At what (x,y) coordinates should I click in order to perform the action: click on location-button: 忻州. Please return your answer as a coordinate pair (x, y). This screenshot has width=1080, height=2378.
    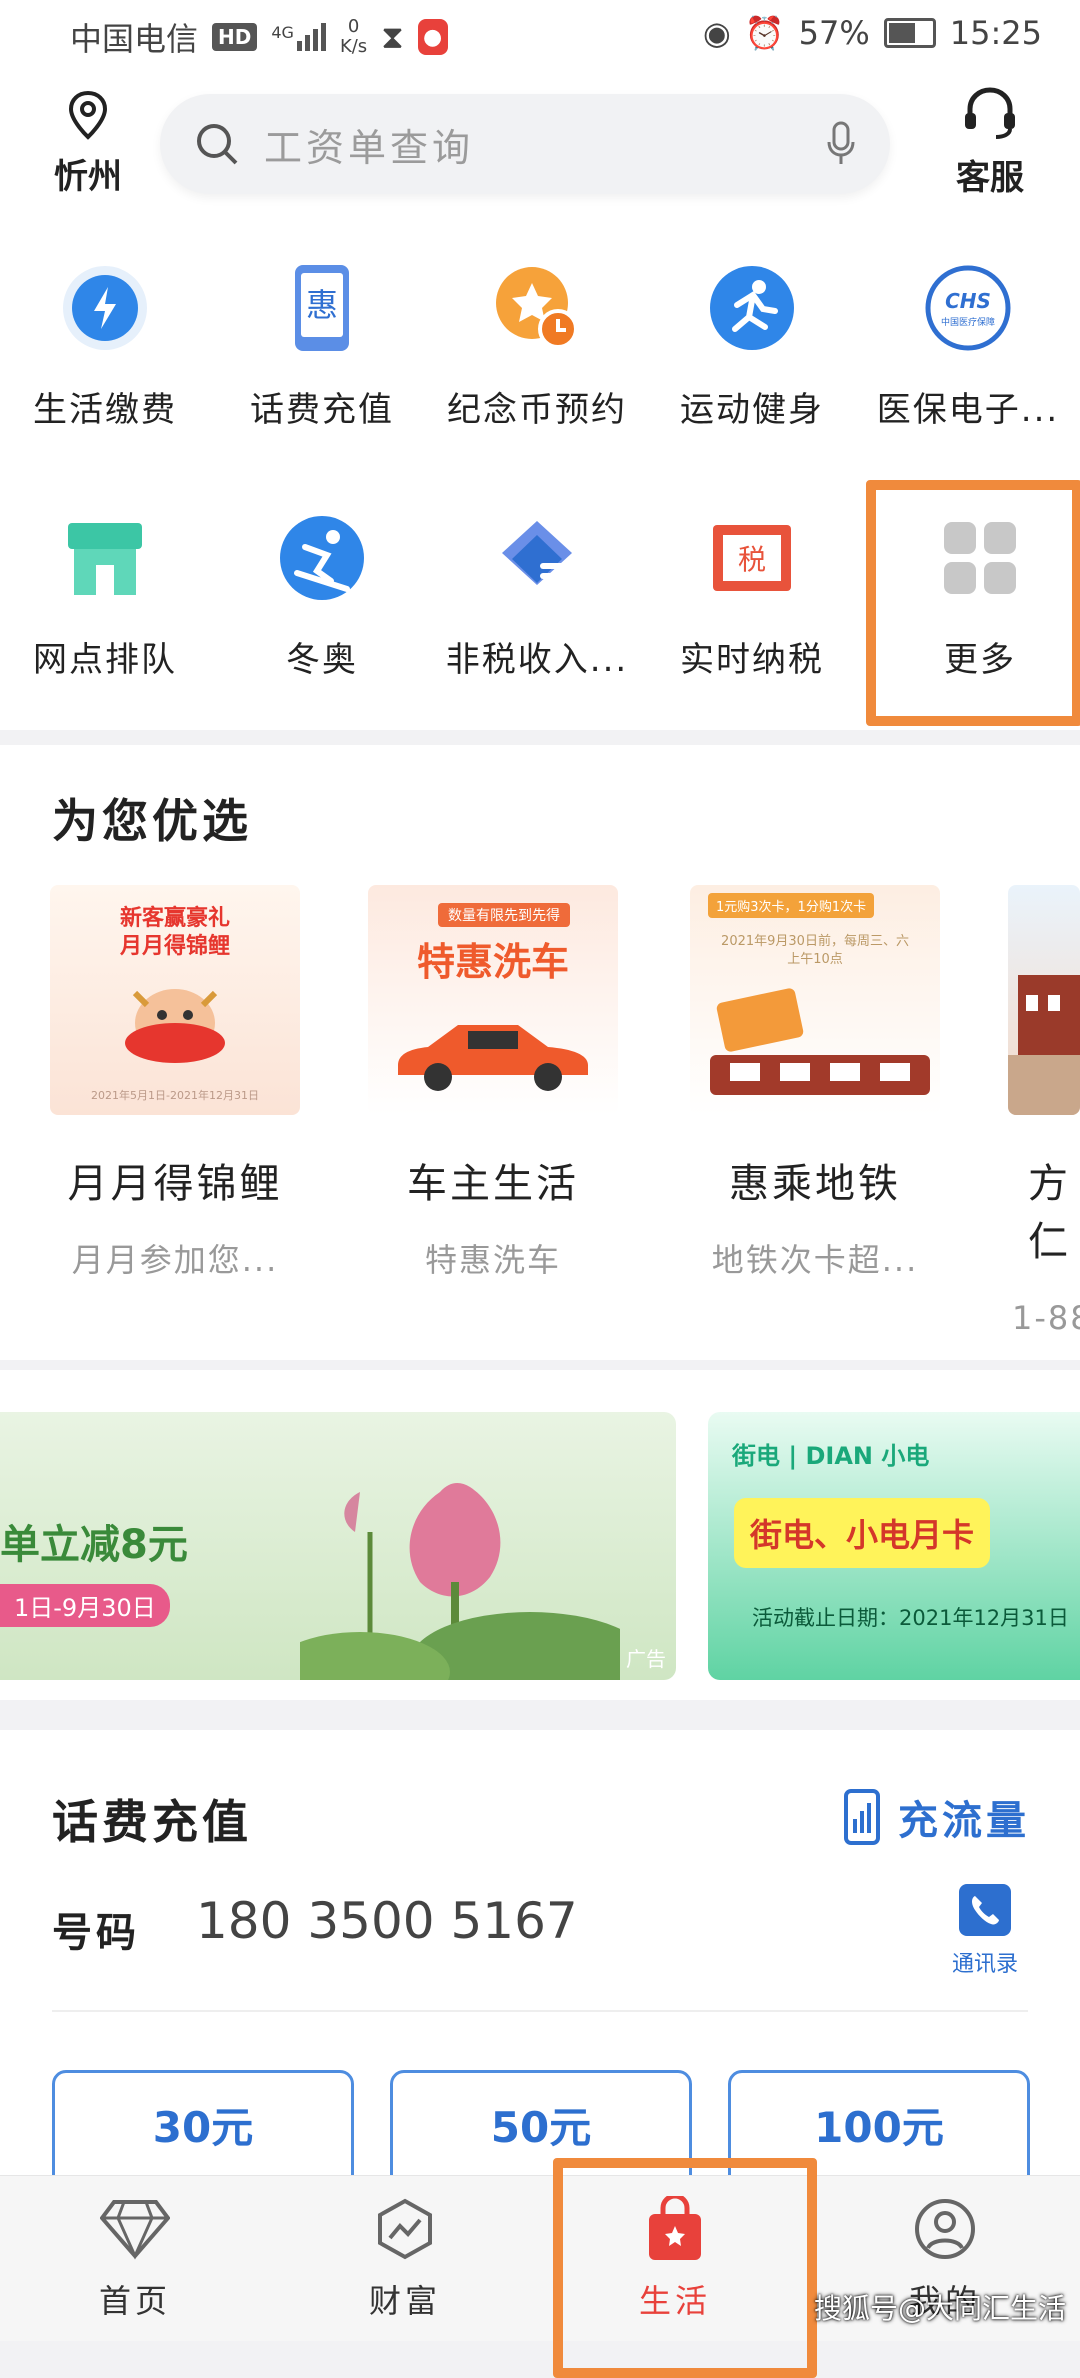
    Looking at the image, I should click on (88, 144).